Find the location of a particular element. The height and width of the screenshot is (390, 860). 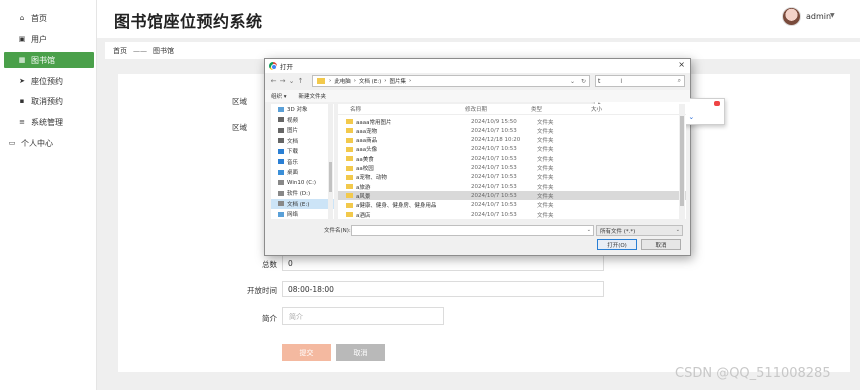

breadcrumb-home: 首页 is located at coordinates (120, 51).